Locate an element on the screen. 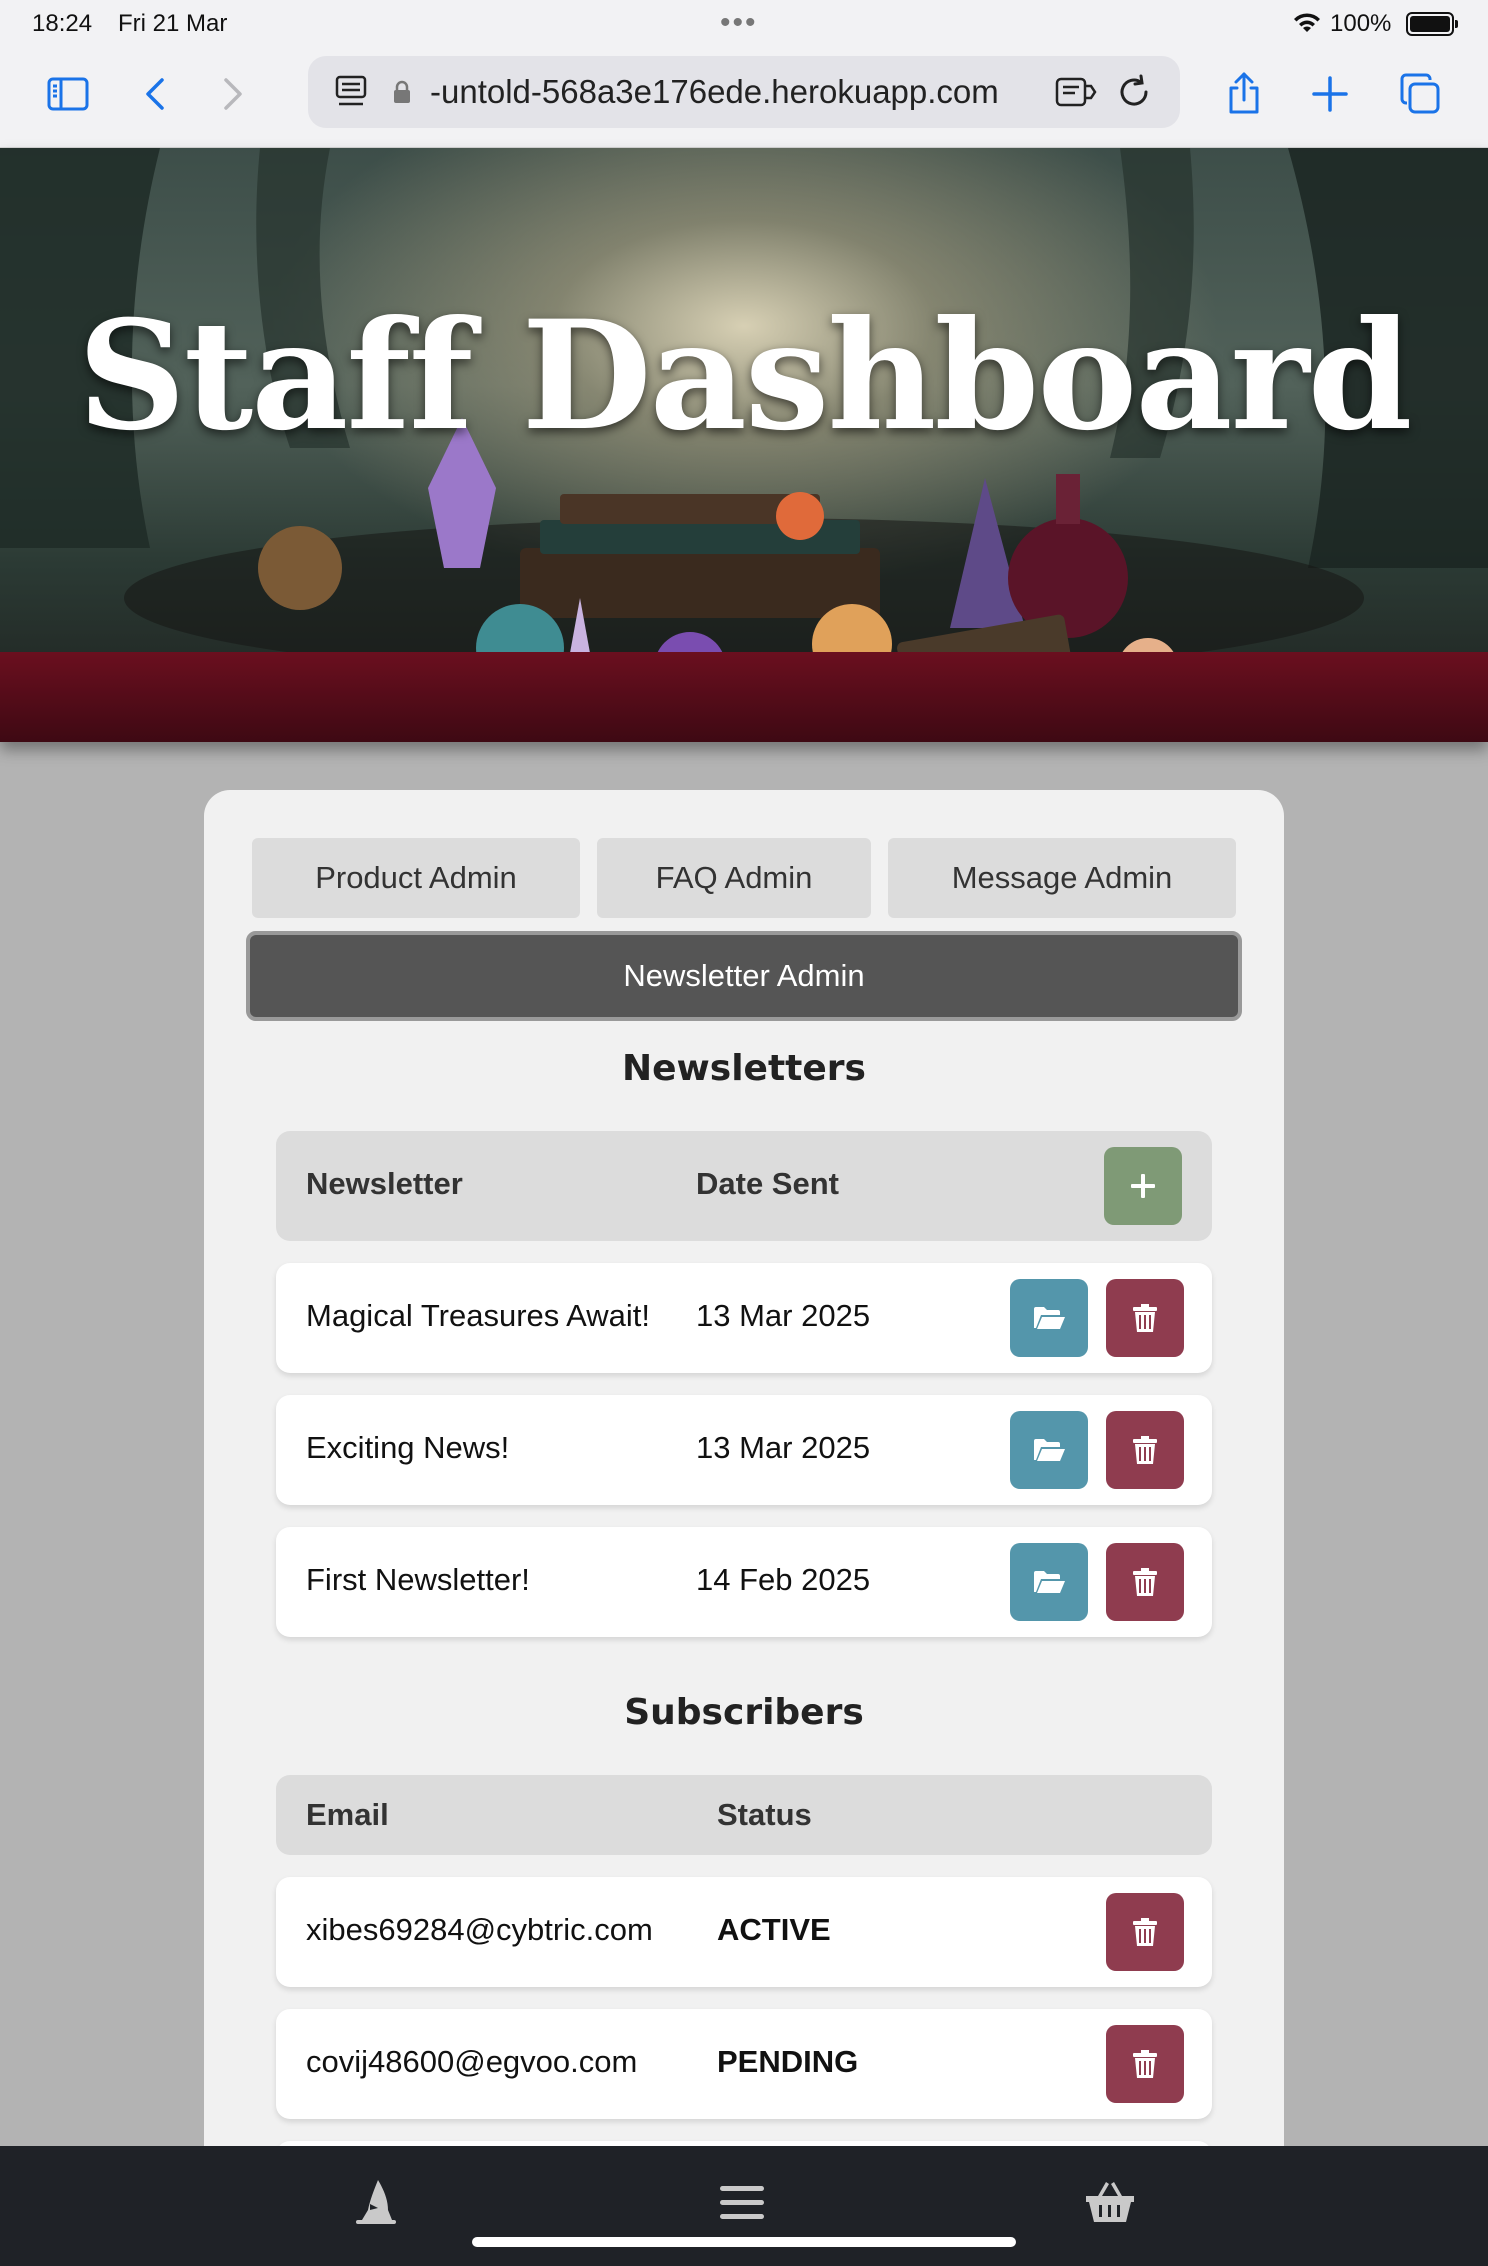 Image resolution: width=1488 pixels, height=2266 pixels. tabs-icon is located at coordinates (1420, 94).